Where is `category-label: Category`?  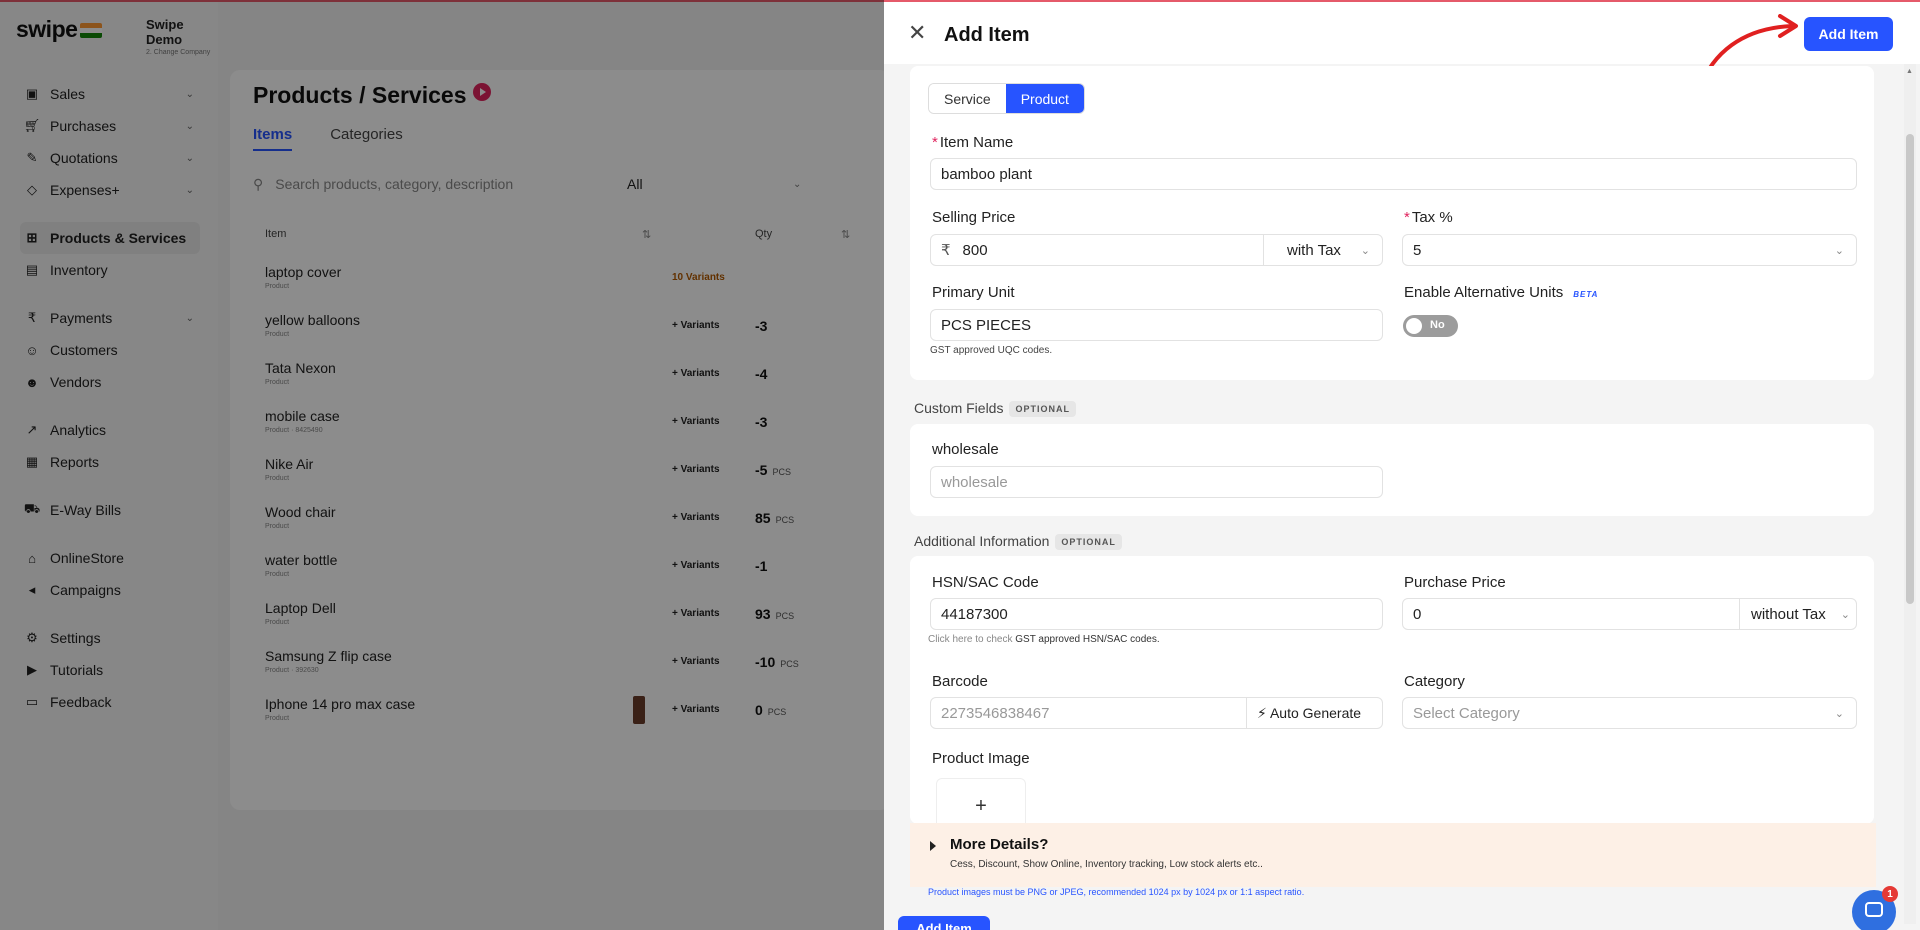 category-label: Category is located at coordinates (1434, 681).